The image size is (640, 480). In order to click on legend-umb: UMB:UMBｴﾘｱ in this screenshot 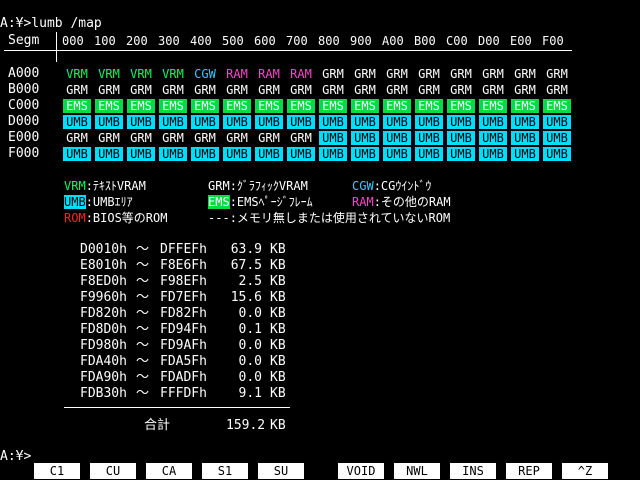, I will do `click(98, 202)`.